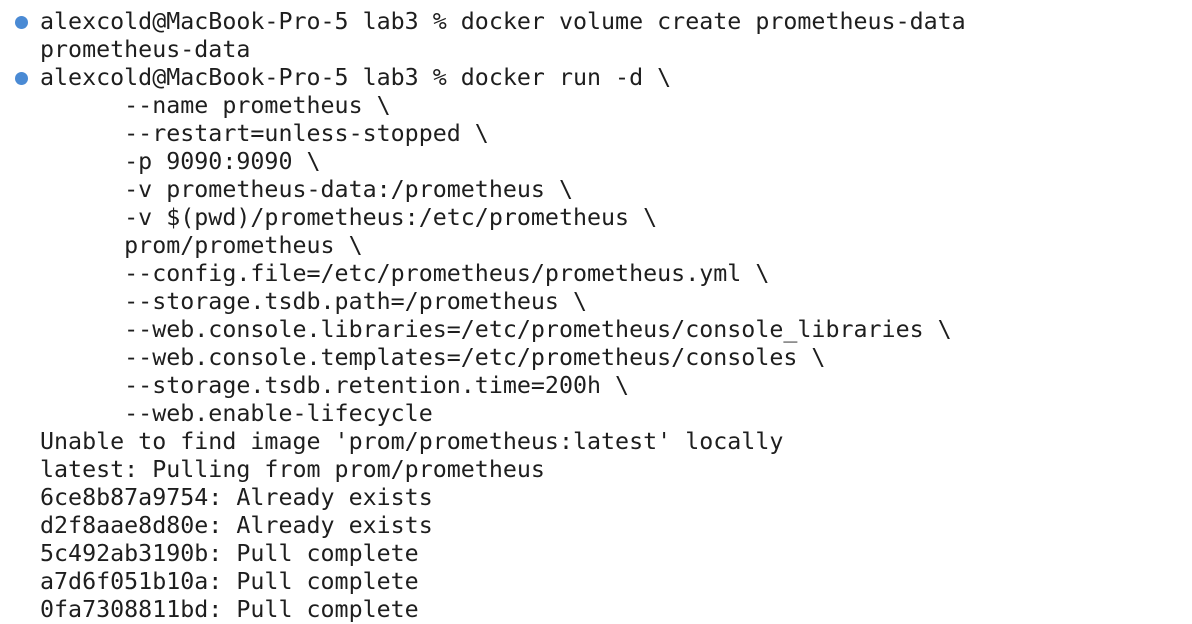 The height and width of the screenshot is (624, 1192). What do you see at coordinates (596, 134) in the screenshot?
I see `output-line: --restart=unless-stopped \` at bounding box center [596, 134].